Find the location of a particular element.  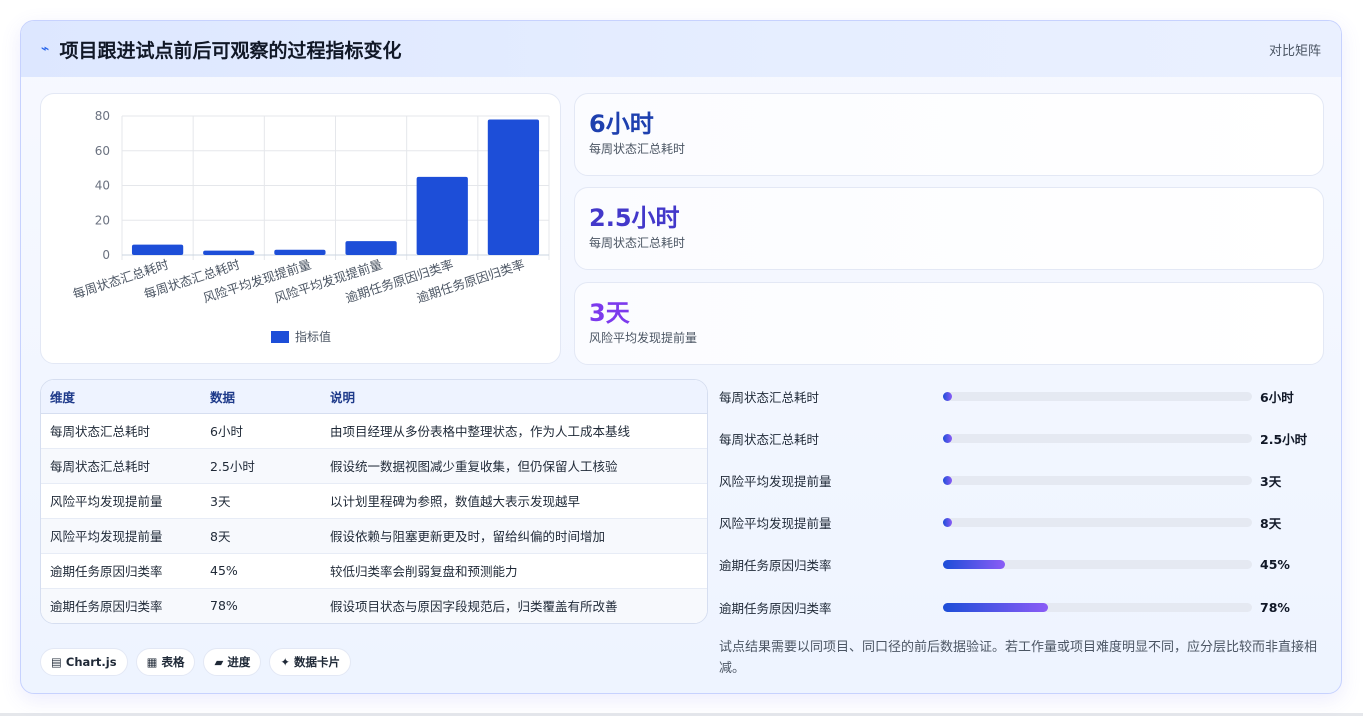

tag-table: ▦ 表格 is located at coordinates (165, 662).